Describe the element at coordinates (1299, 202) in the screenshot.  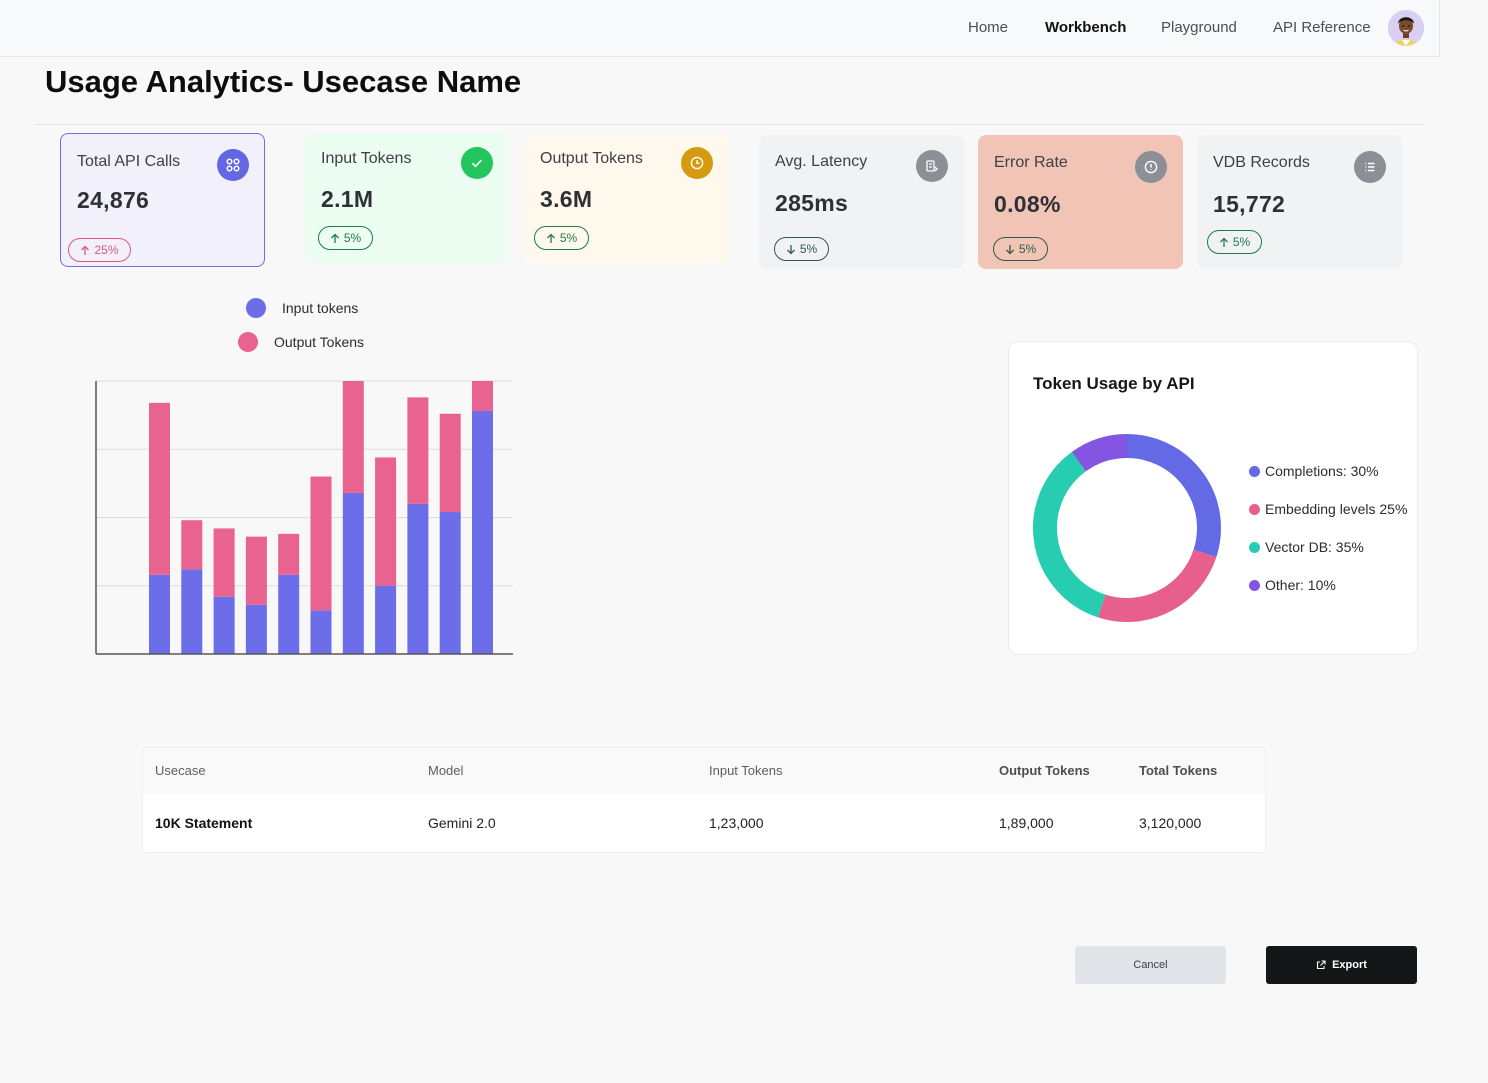
I see `kpi-card-vdb-records: VDB Records 15,772 5%` at that location.